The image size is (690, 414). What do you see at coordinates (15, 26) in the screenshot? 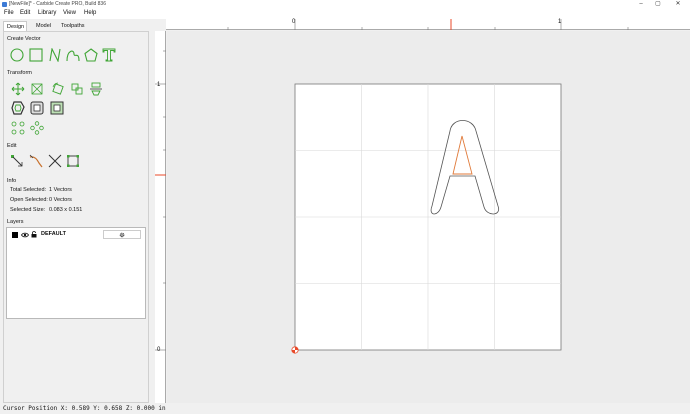
I see `tab-design: Design` at bounding box center [15, 26].